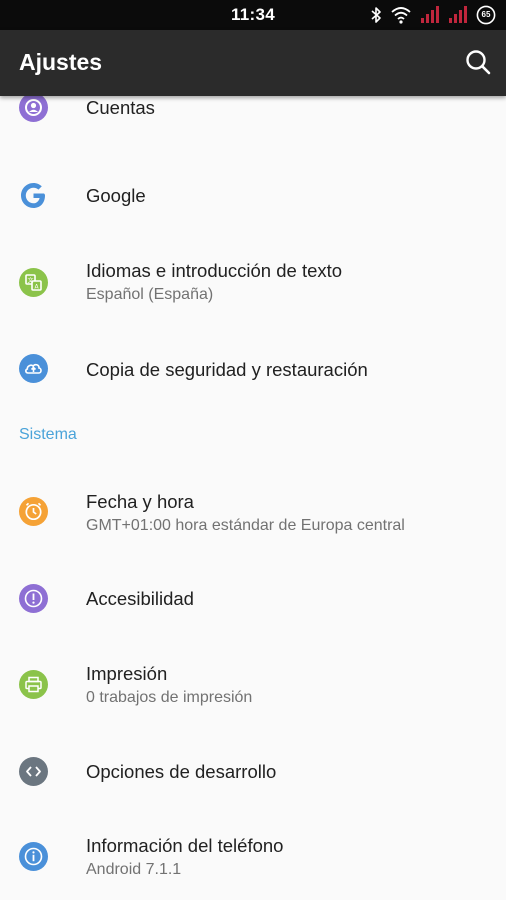 The image size is (506, 900). I want to click on accessibility-icon, so click(33, 598).